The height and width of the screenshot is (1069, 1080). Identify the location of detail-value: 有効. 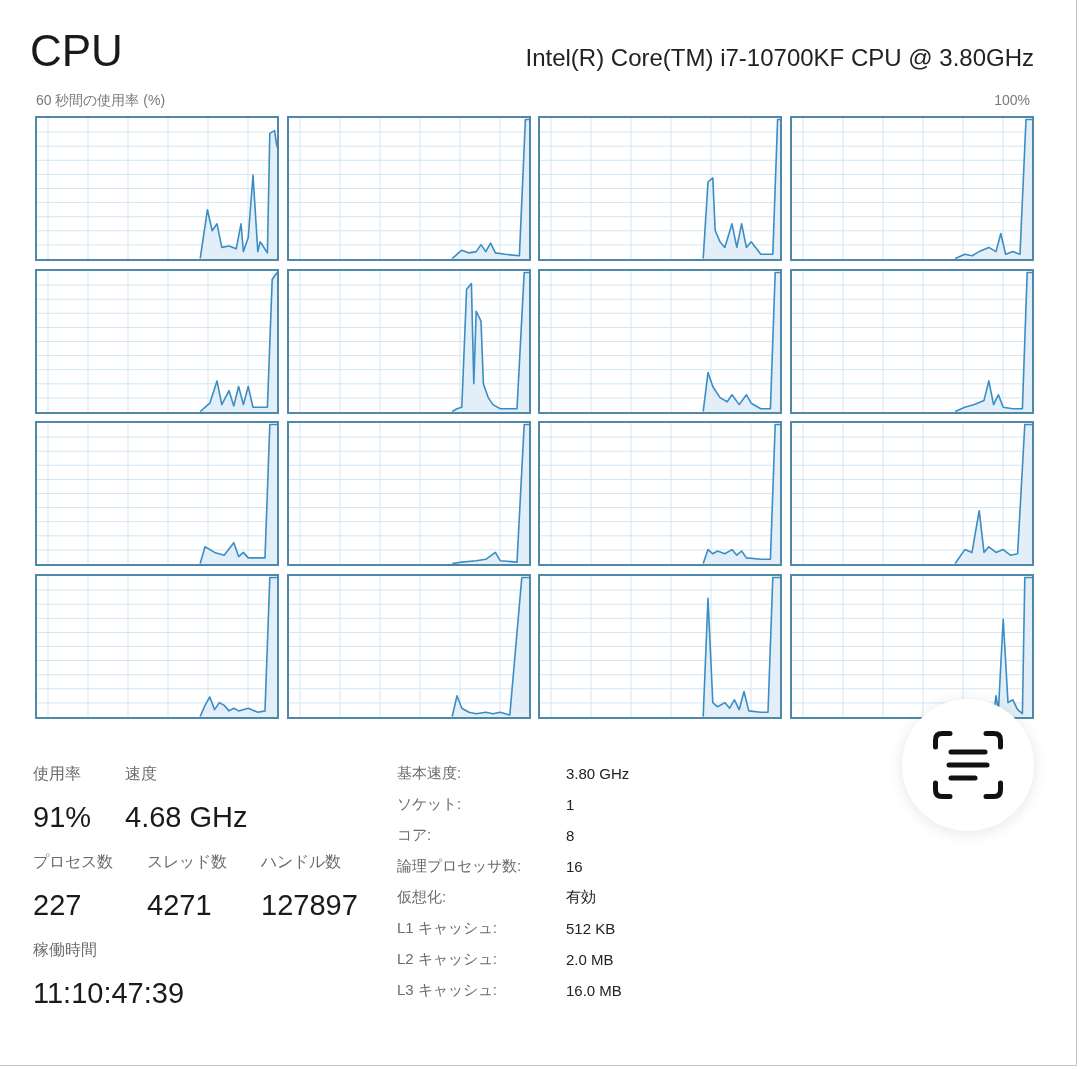
(581, 897).